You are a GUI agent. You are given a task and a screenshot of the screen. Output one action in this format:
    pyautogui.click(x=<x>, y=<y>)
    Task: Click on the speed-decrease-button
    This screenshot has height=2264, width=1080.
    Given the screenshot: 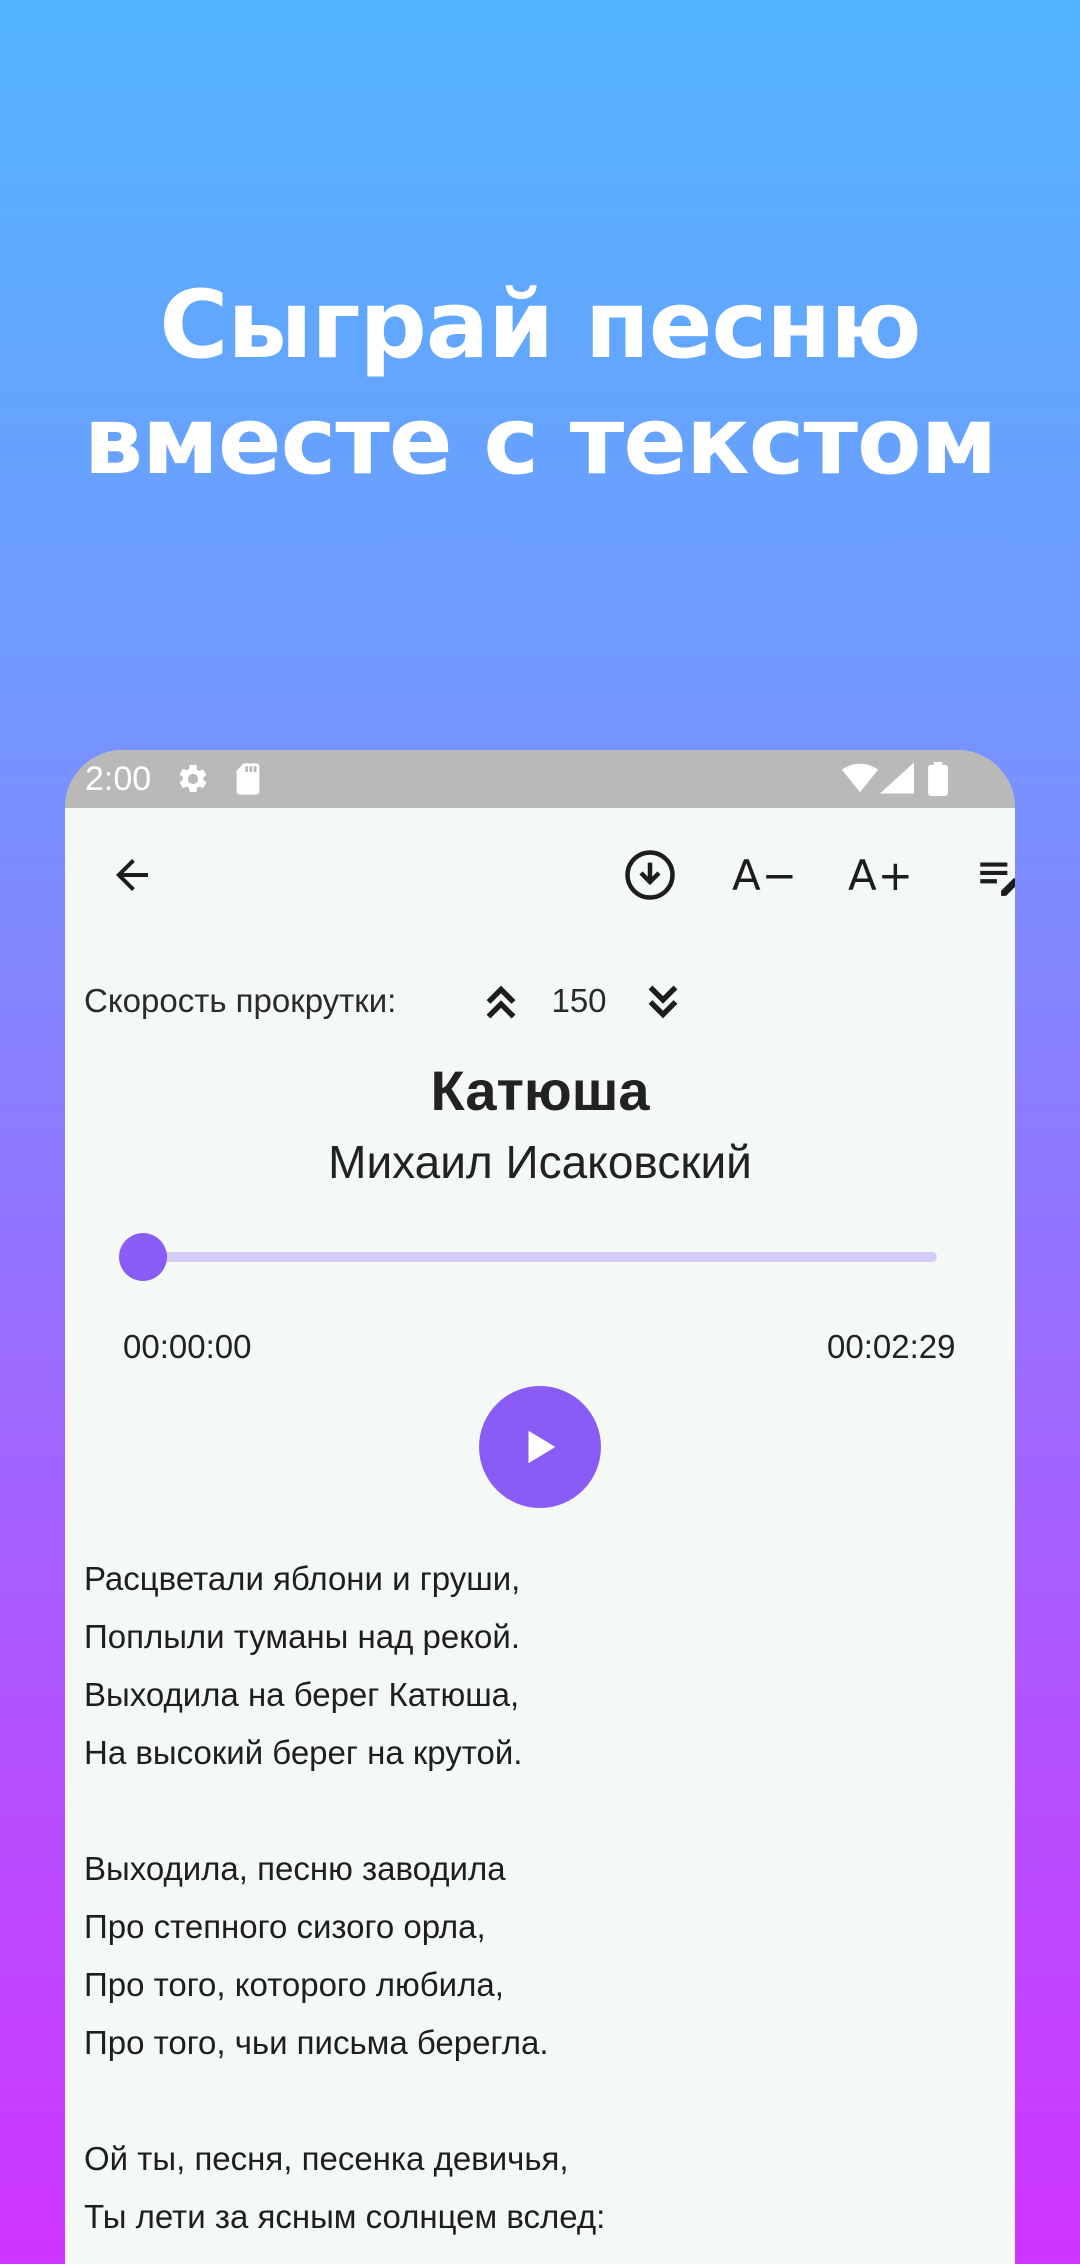 What is the action you would take?
    pyautogui.click(x=663, y=1002)
    